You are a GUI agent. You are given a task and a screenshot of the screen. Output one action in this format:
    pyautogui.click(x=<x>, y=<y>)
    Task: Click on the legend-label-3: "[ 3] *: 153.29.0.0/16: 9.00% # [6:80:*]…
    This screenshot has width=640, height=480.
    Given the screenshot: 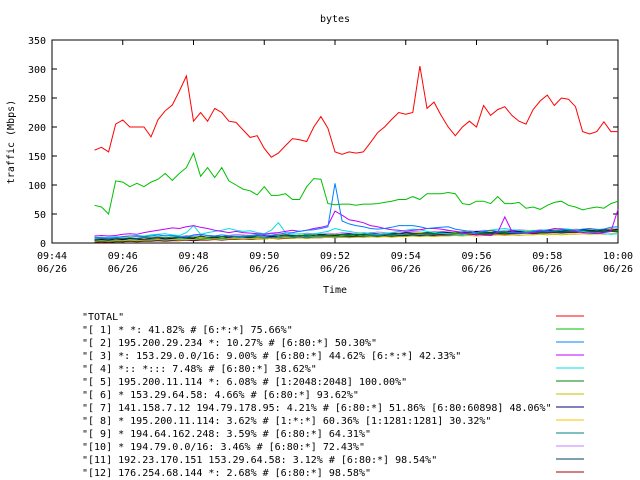 What is the action you would take?
    pyautogui.click(x=271, y=356)
    